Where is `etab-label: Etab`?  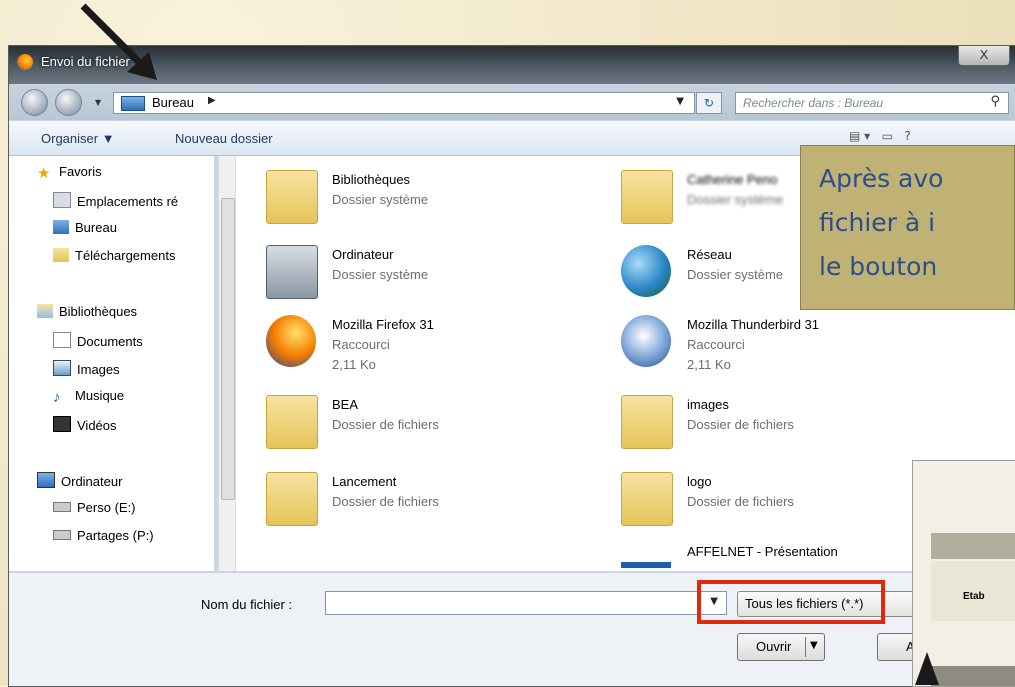 etab-label: Etab is located at coordinates (974, 596).